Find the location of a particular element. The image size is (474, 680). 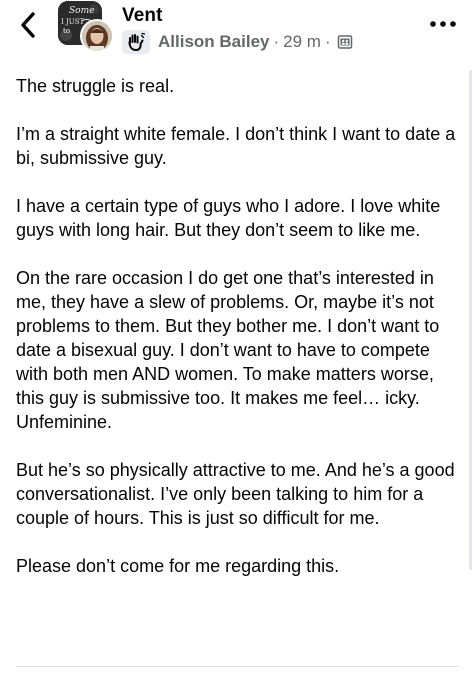

post-timestamp: 29 m is located at coordinates (302, 42).